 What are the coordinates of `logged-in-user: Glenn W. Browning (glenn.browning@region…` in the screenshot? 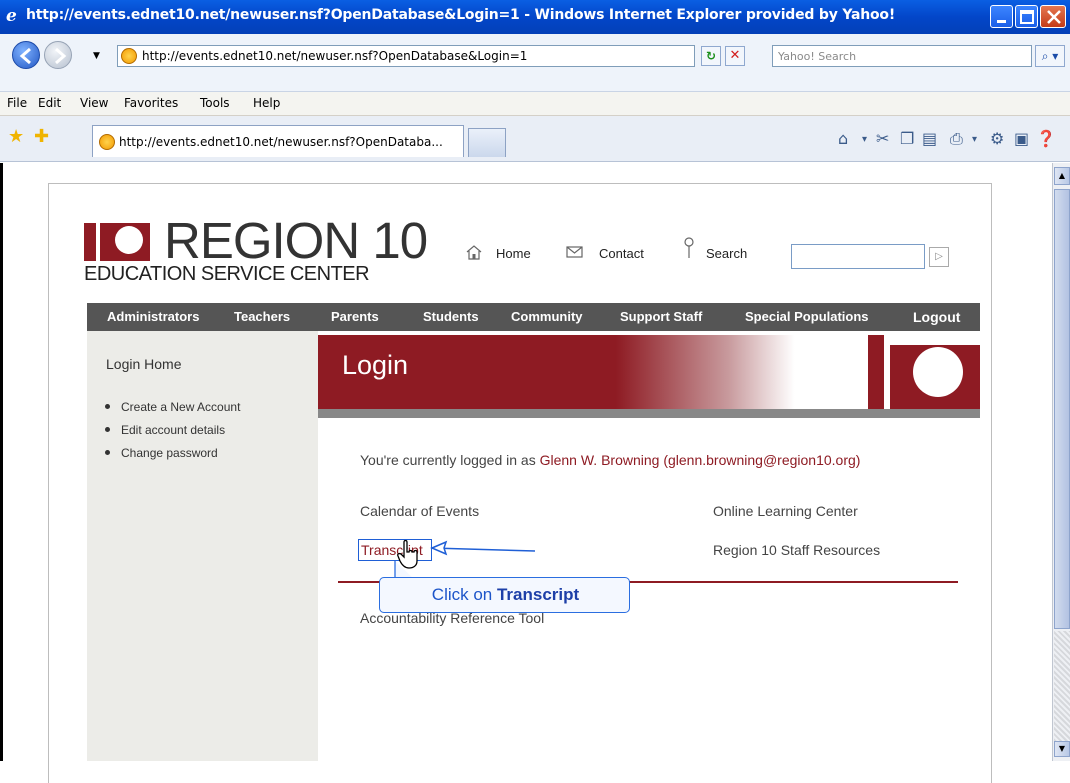 It's located at (700, 460).